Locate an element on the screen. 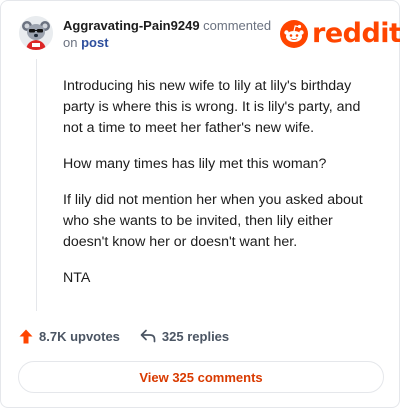 Image resolution: width=400 pixels, height=408 pixels. upvote-count: 8.7K upvotes is located at coordinates (79, 336).